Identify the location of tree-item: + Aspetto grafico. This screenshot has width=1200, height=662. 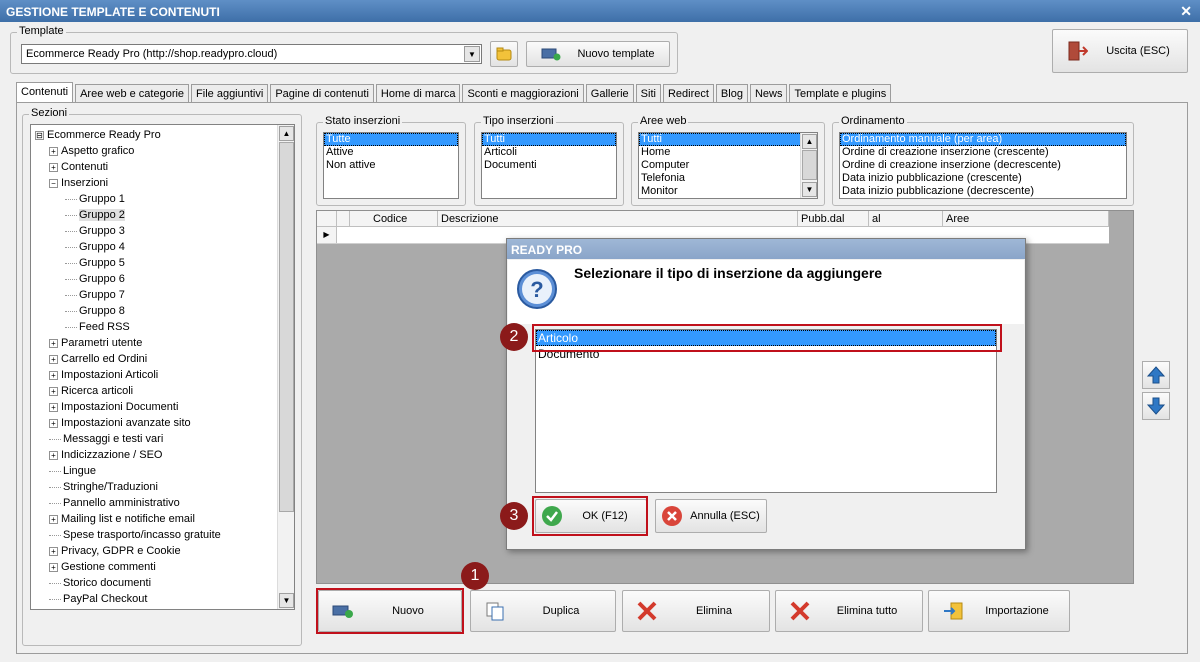
(91, 151).